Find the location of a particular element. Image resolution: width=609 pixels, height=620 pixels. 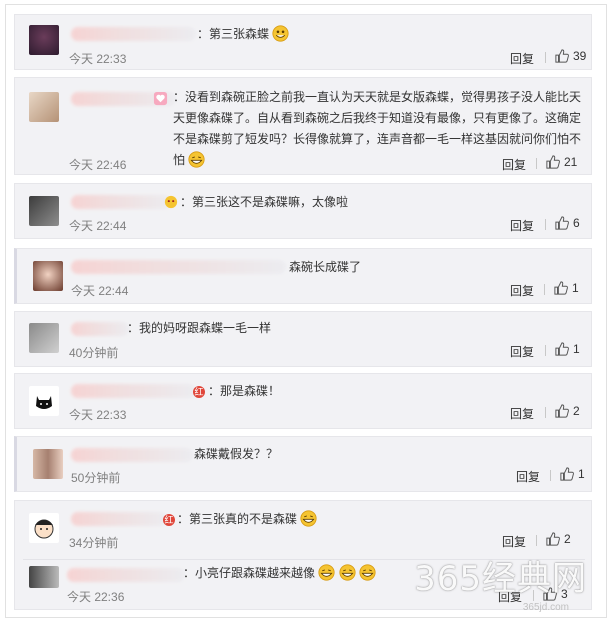

cat-icon is located at coordinates (44, 402).